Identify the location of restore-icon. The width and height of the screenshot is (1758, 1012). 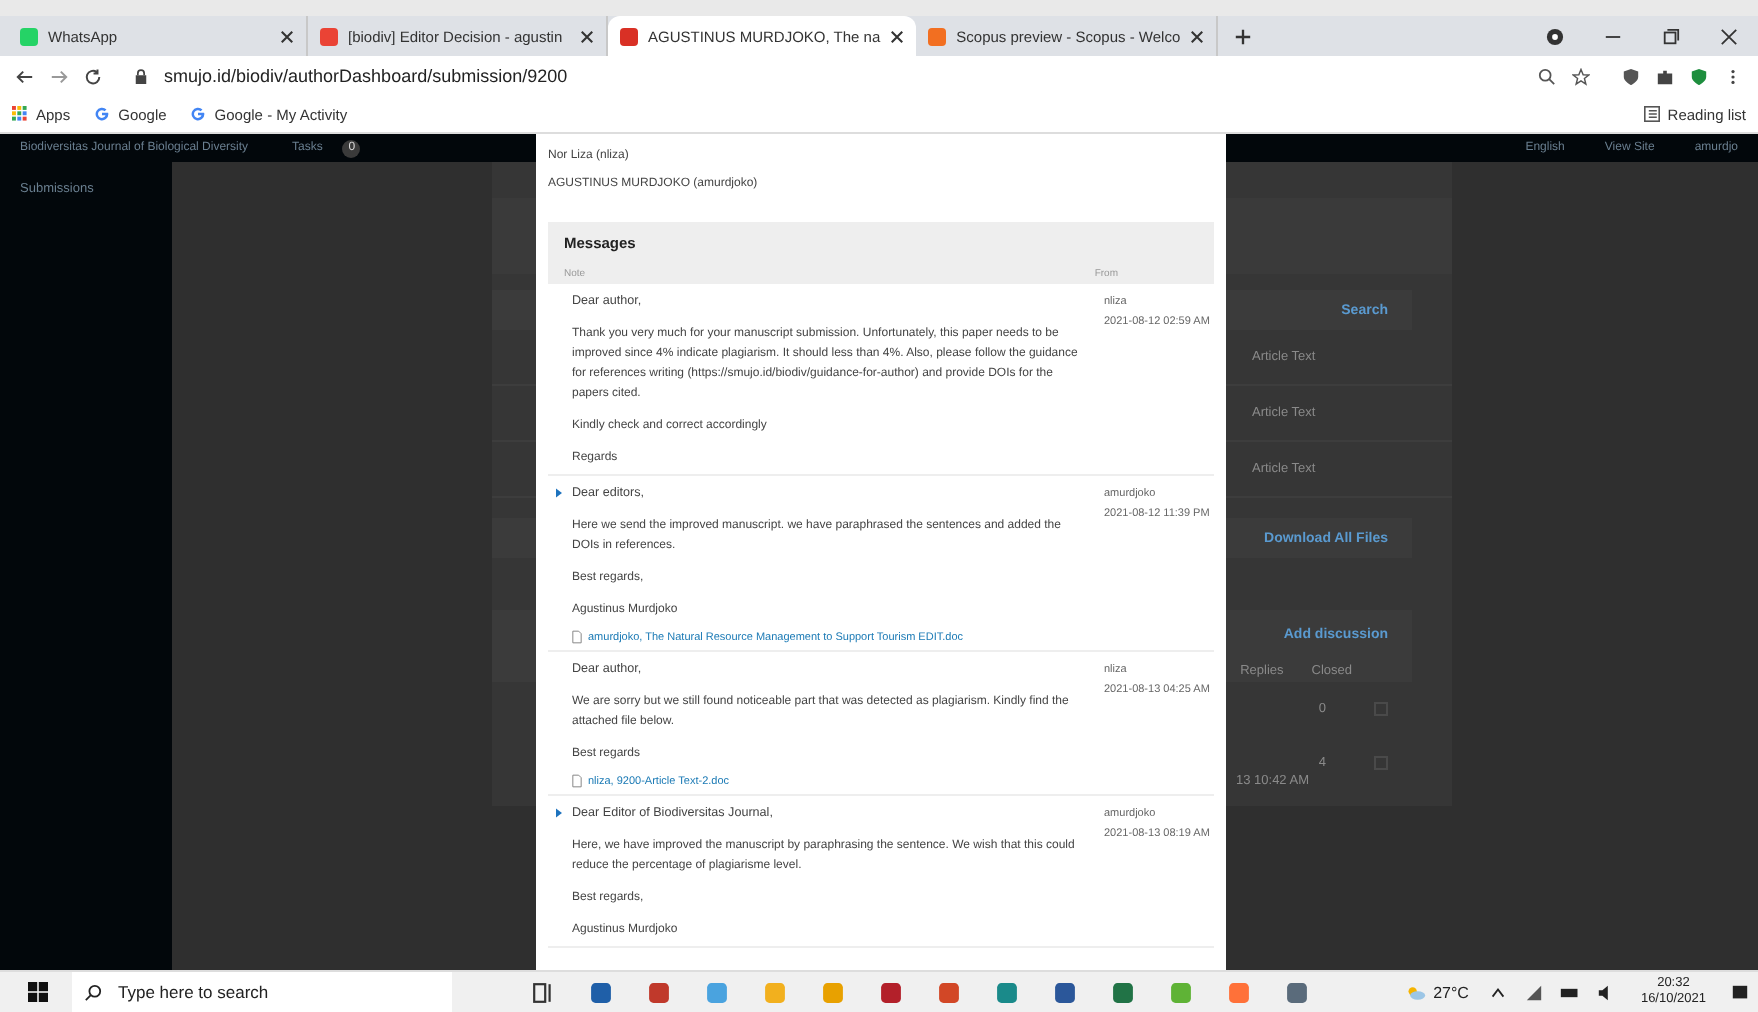
(1671, 36).